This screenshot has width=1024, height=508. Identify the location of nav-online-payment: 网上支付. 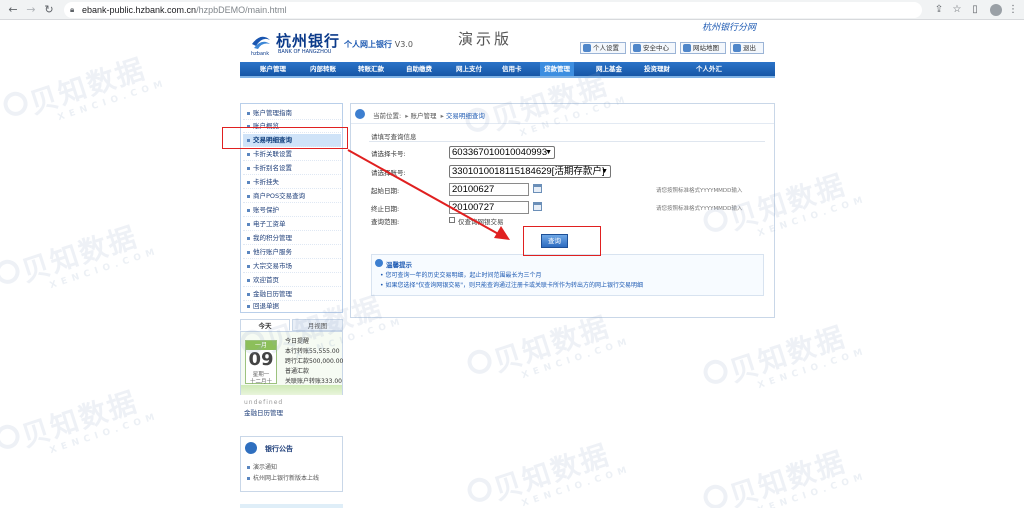
(469, 69).